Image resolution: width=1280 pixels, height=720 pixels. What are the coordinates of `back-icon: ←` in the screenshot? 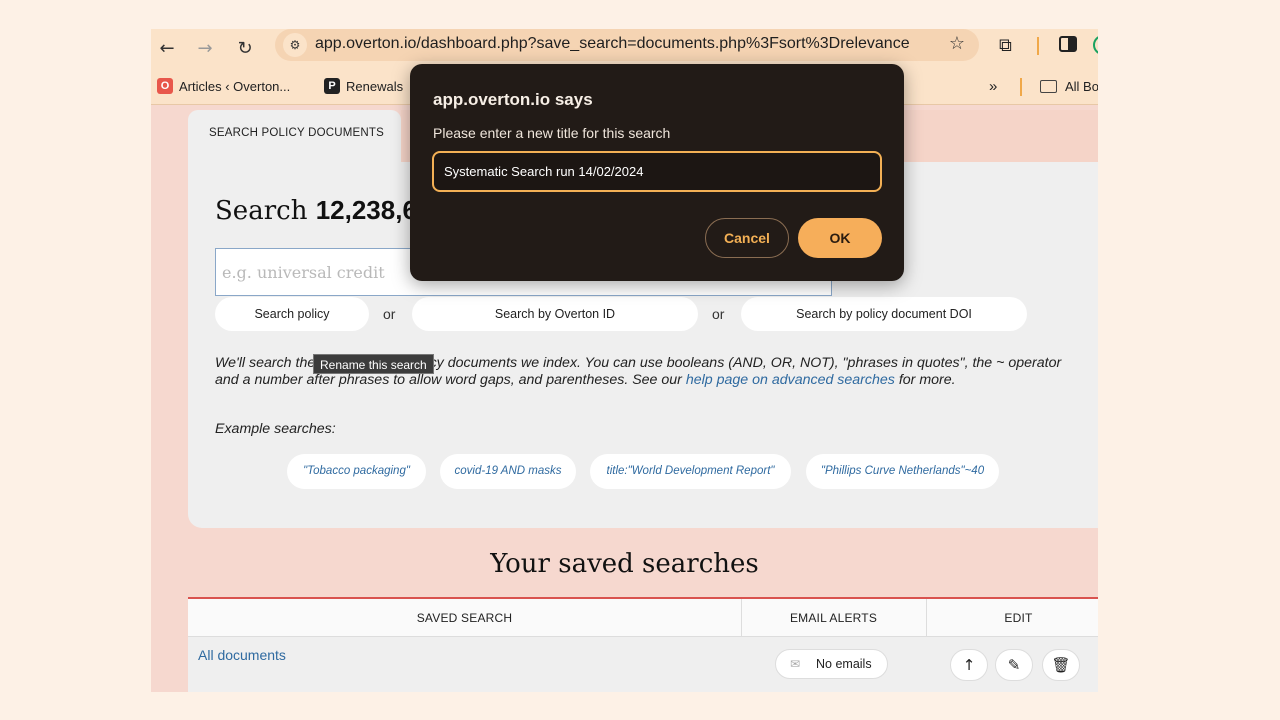 It's located at (167, 49).